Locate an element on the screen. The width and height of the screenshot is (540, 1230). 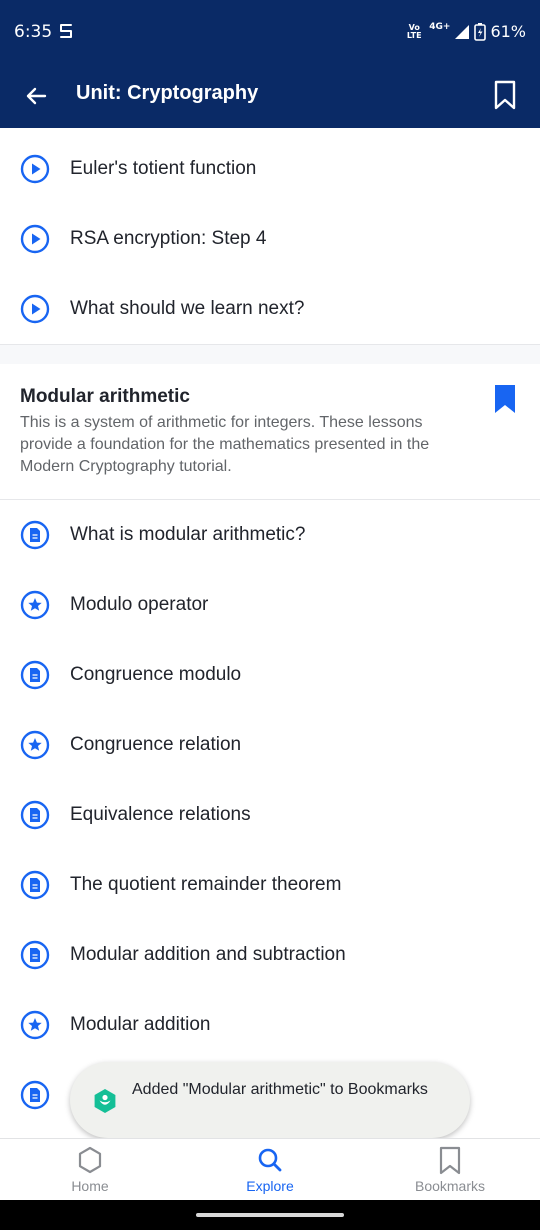
list-item: Congruence modulo is located at coordinates (270, 675).